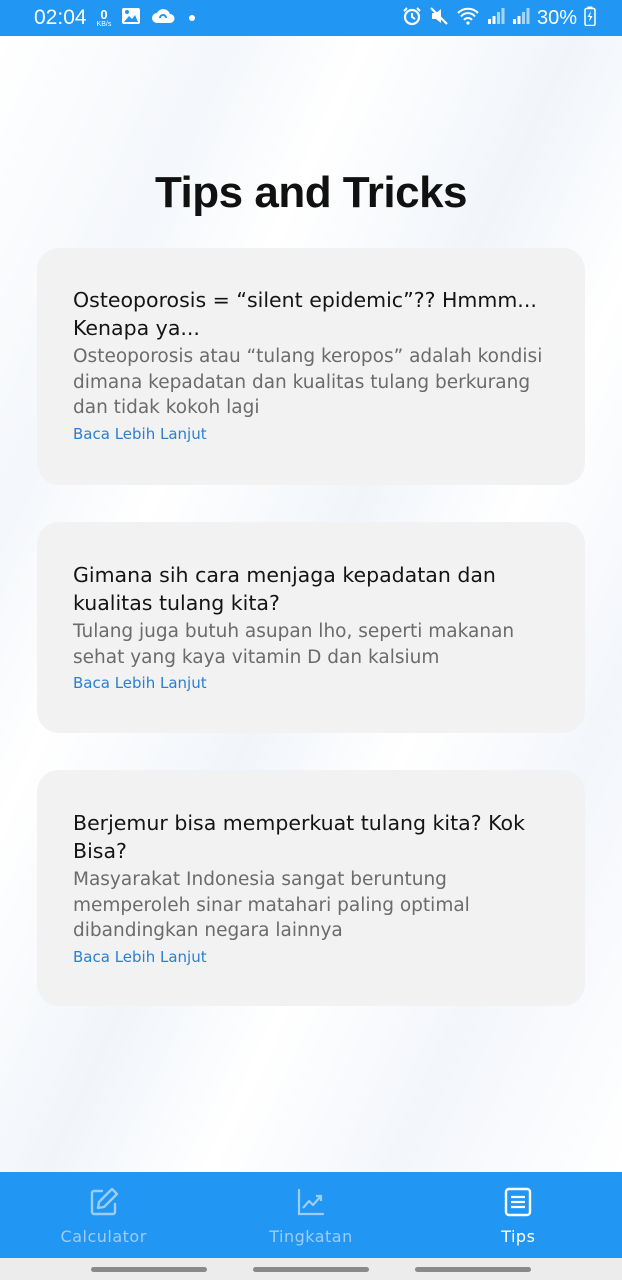  What do you see at coordinates (163, 18) in the screenshot?
I see `cloud-sync-icon` at bounding box center [163, 18].